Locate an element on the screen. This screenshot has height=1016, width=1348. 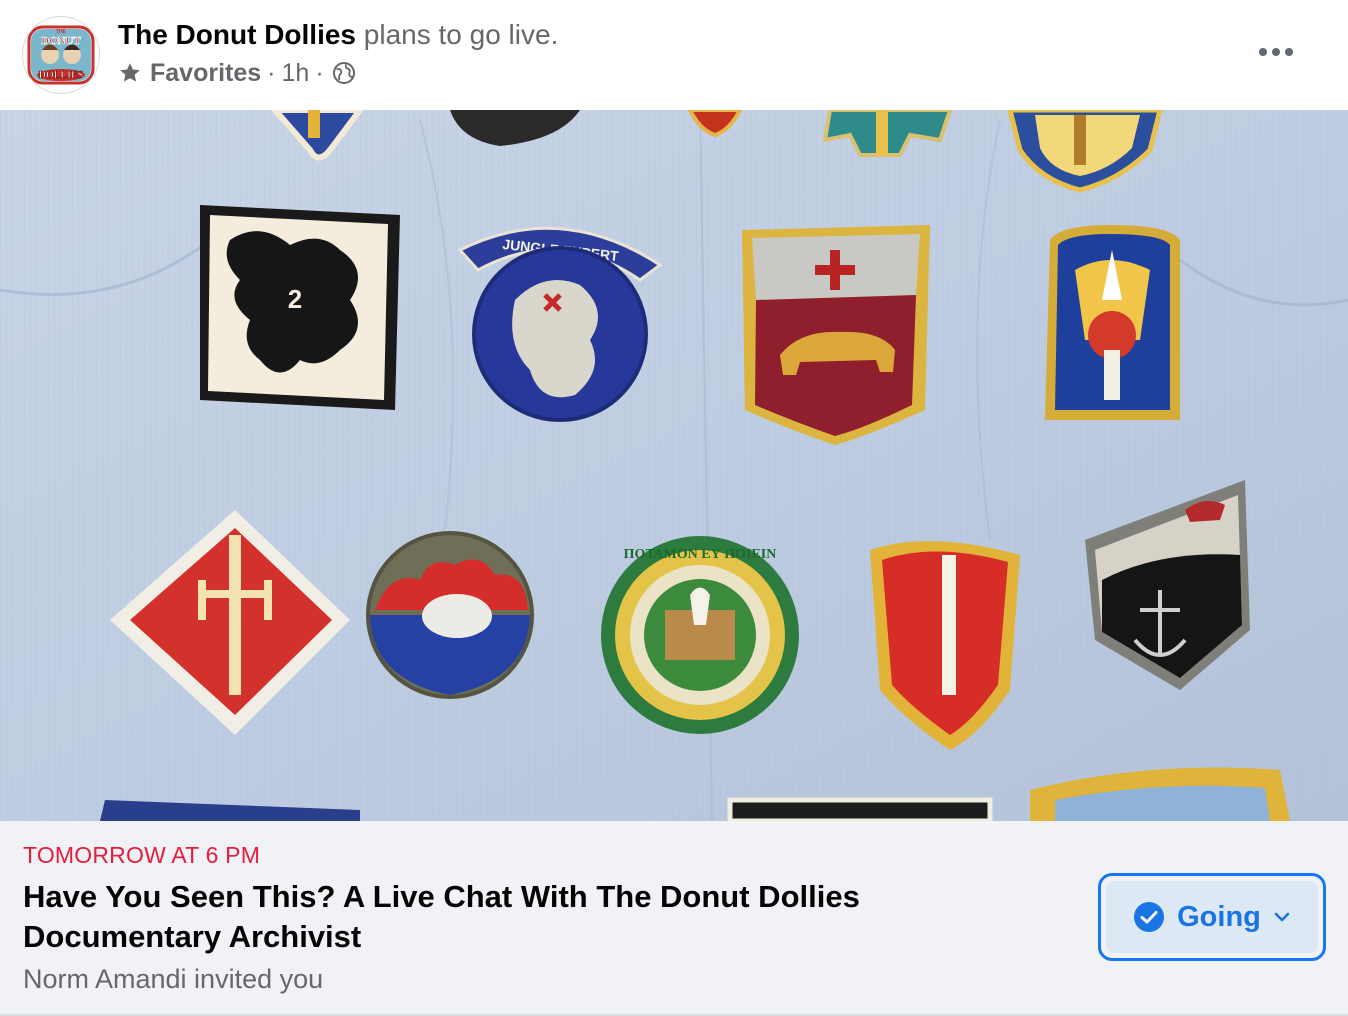
logo-text-middle: DONUT is located at coordinates (61, 41).